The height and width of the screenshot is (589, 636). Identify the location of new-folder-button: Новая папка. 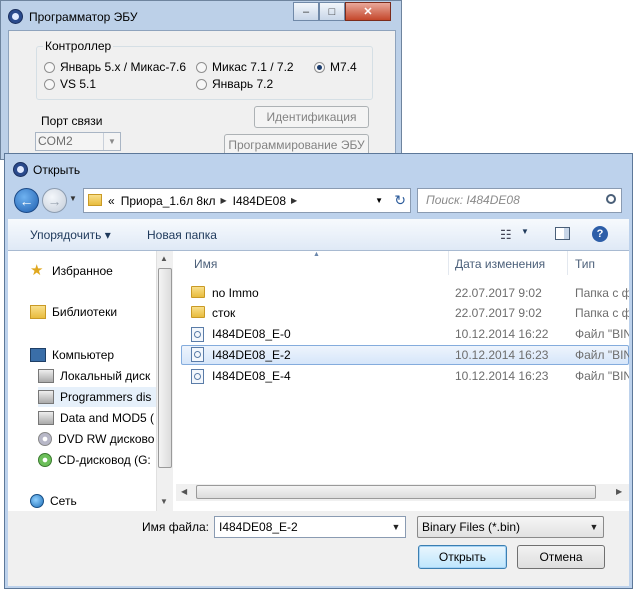
(182, 235).